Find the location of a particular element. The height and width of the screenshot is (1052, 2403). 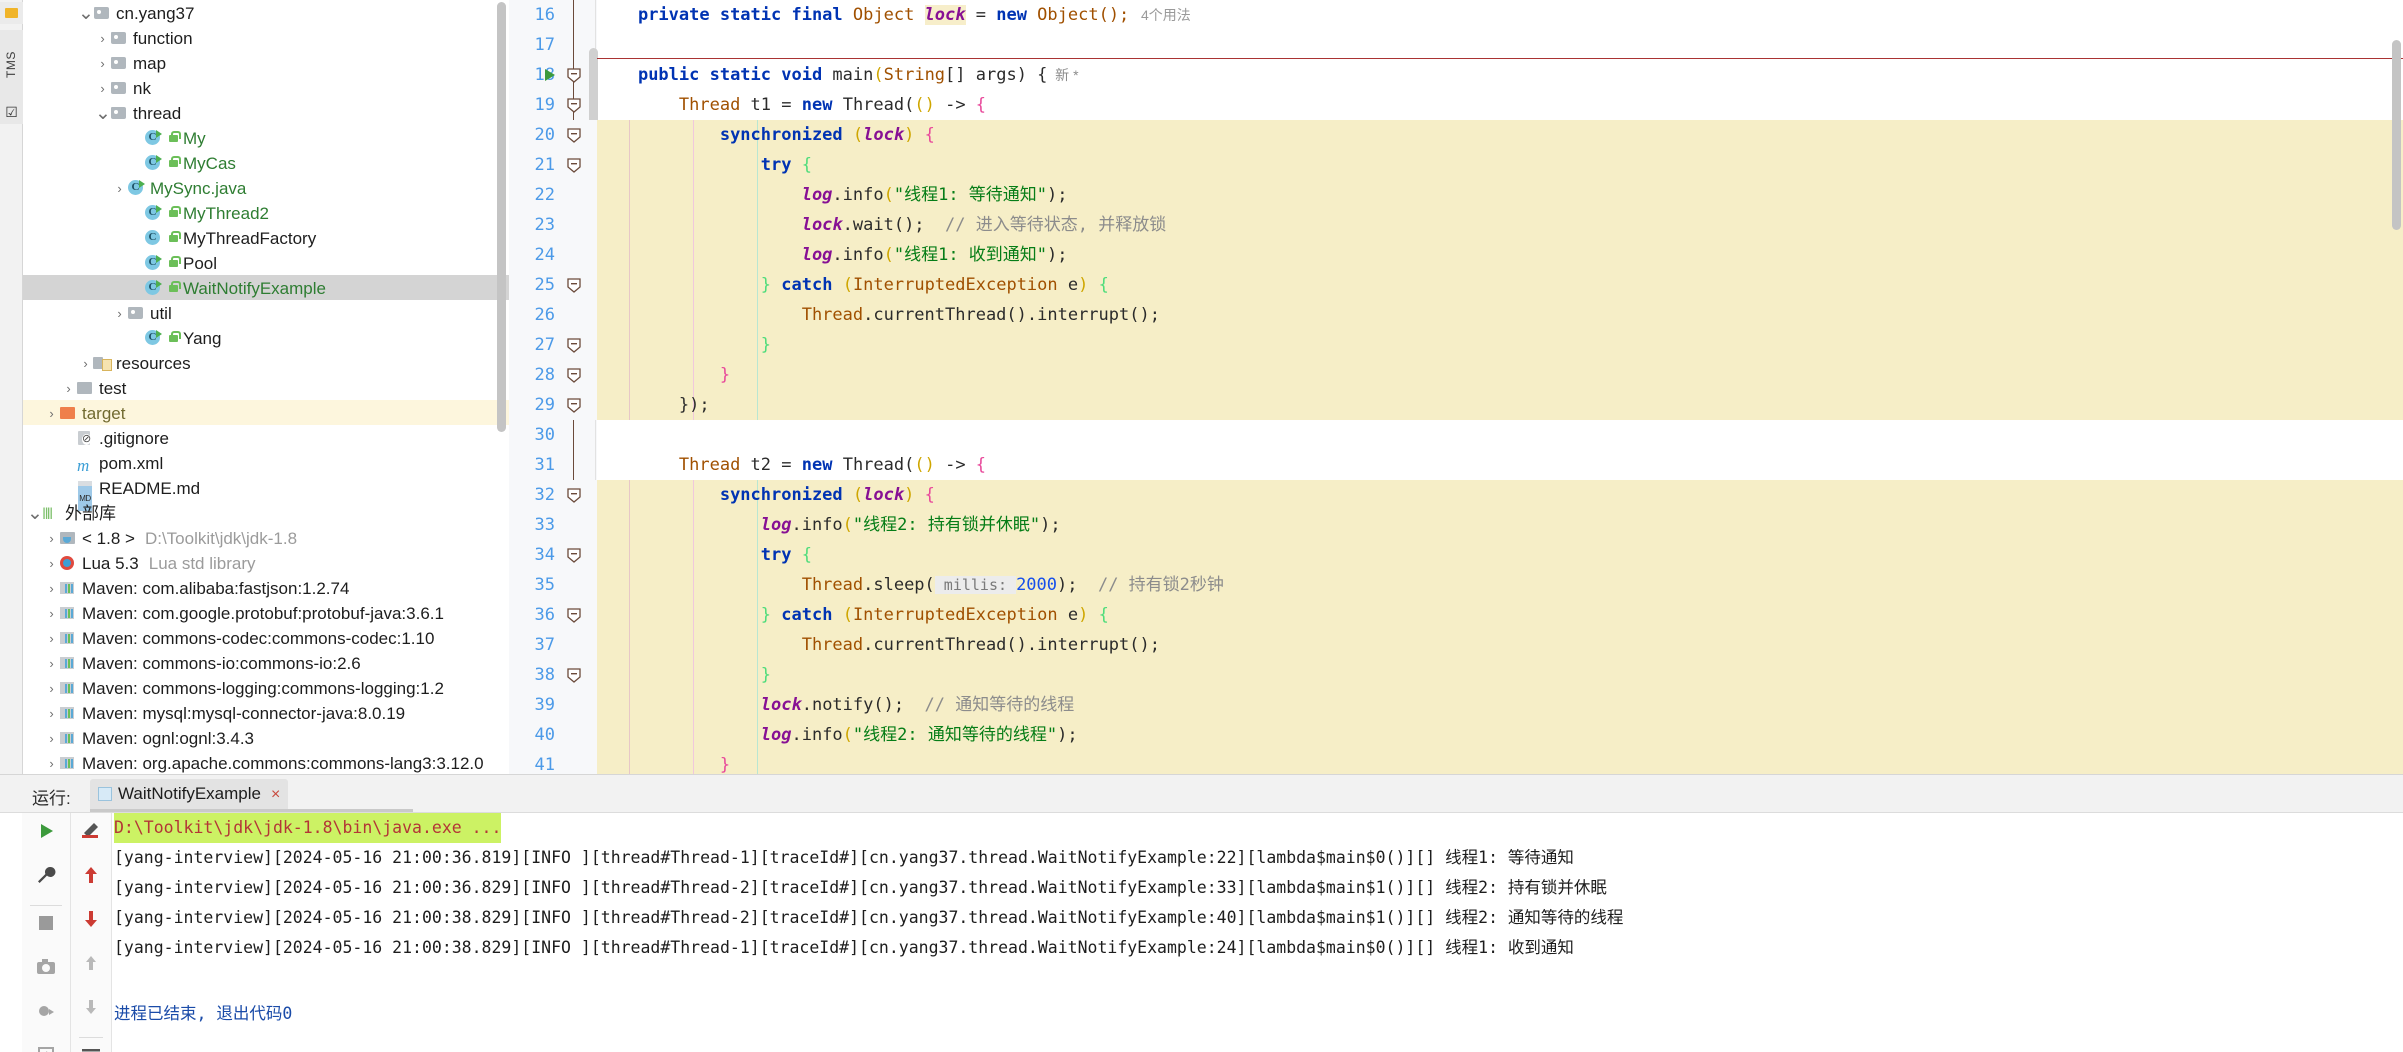

checkbox-icon: ☑ is located at coordinates (11, 112).